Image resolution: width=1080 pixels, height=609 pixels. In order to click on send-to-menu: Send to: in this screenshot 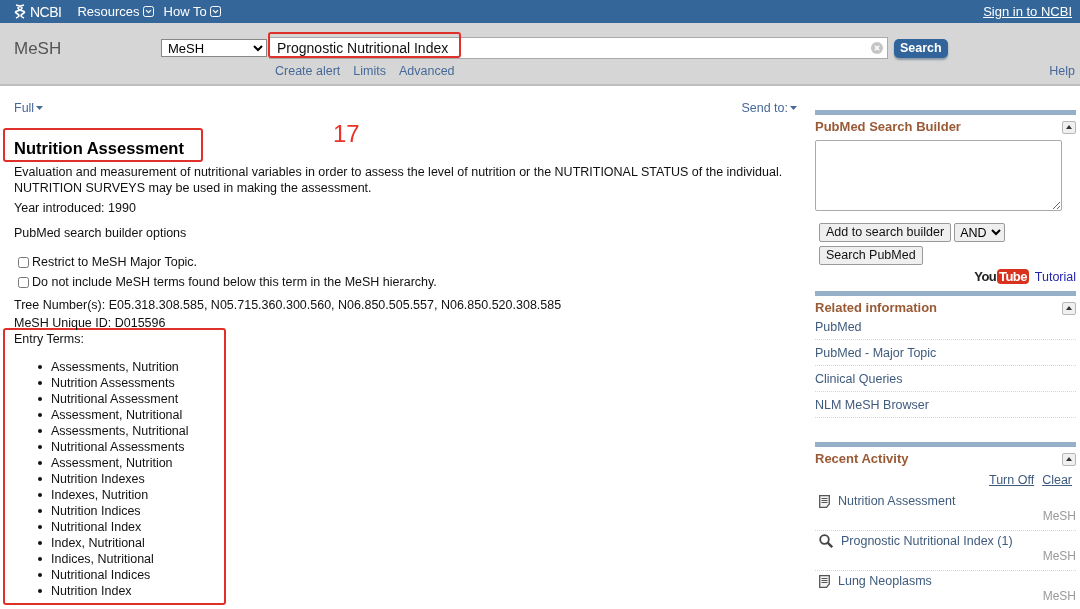, I will do `click(769, 108)`.